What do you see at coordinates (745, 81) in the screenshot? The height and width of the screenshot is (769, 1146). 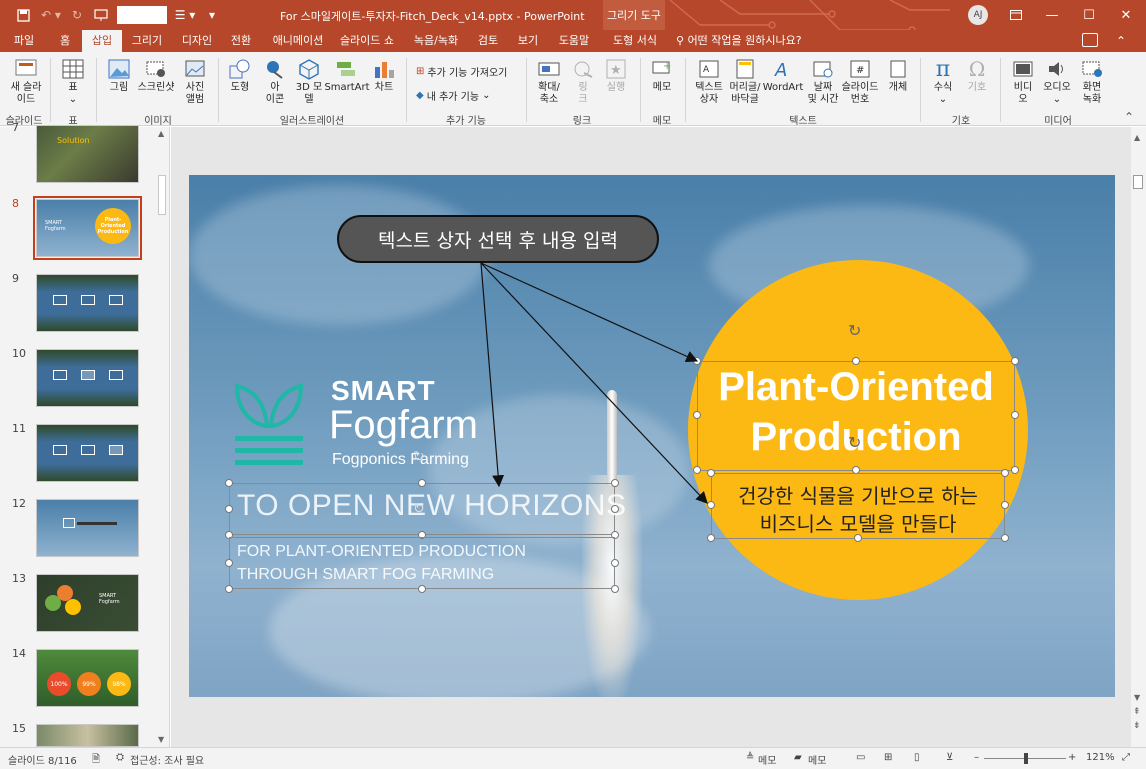 I see `header-footer-button: 머리글/ 바닥글` at bounding box center [745, 81].